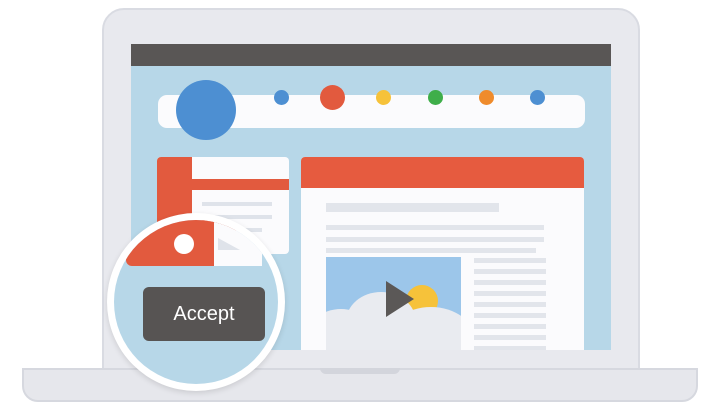  What do you see at coordinates (400, 299) in the screenshot?
I see `play-icon` at bounding box center [400, 299].